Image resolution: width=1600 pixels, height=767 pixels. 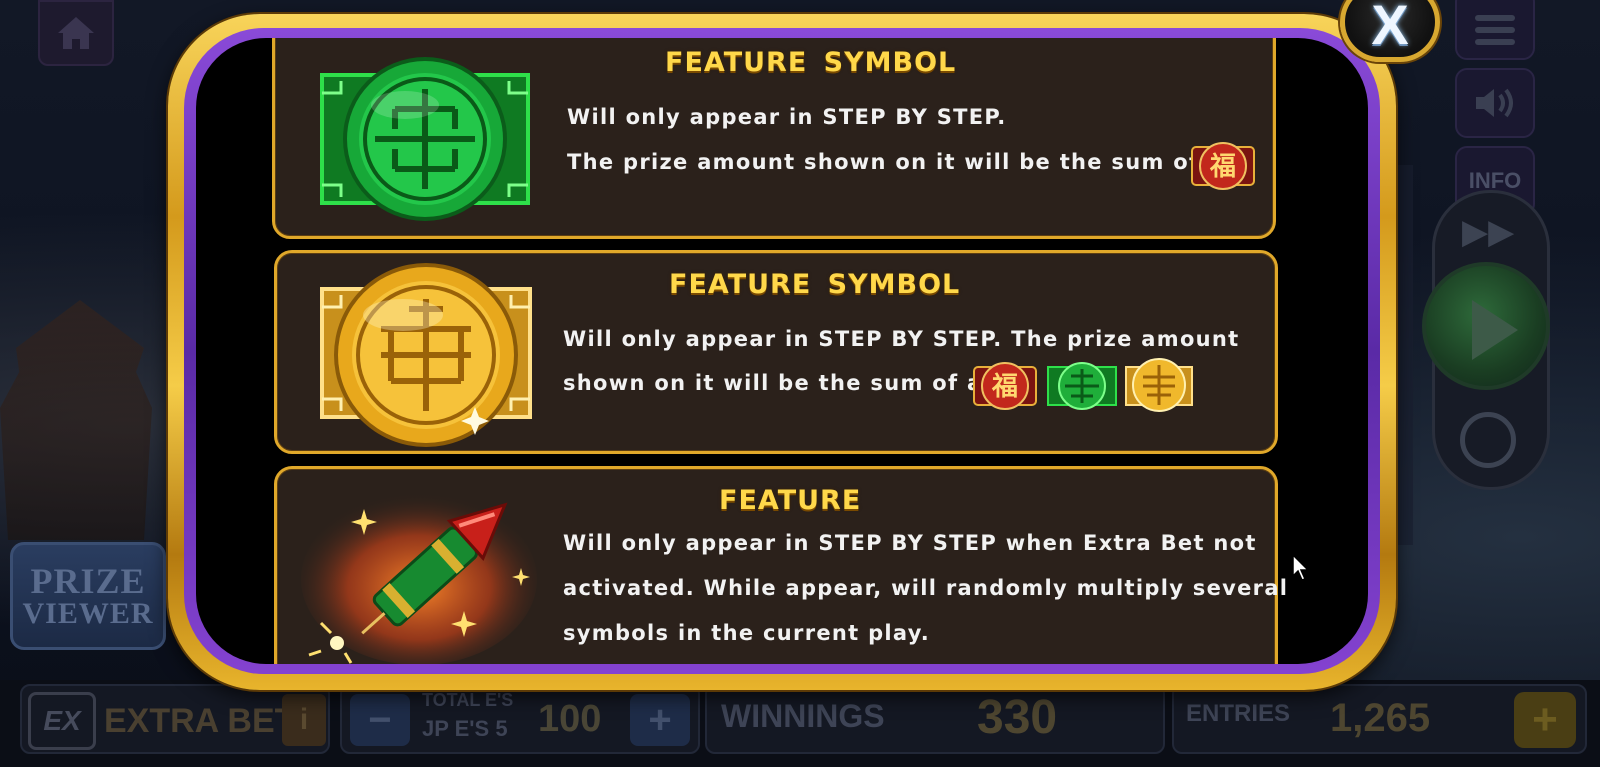 What do you see at coordinates (787, 117) in the screenshot?
I see `panel-1-line-1: Will only appear in STEP BY STEP.` at bounding box center [787, 117].